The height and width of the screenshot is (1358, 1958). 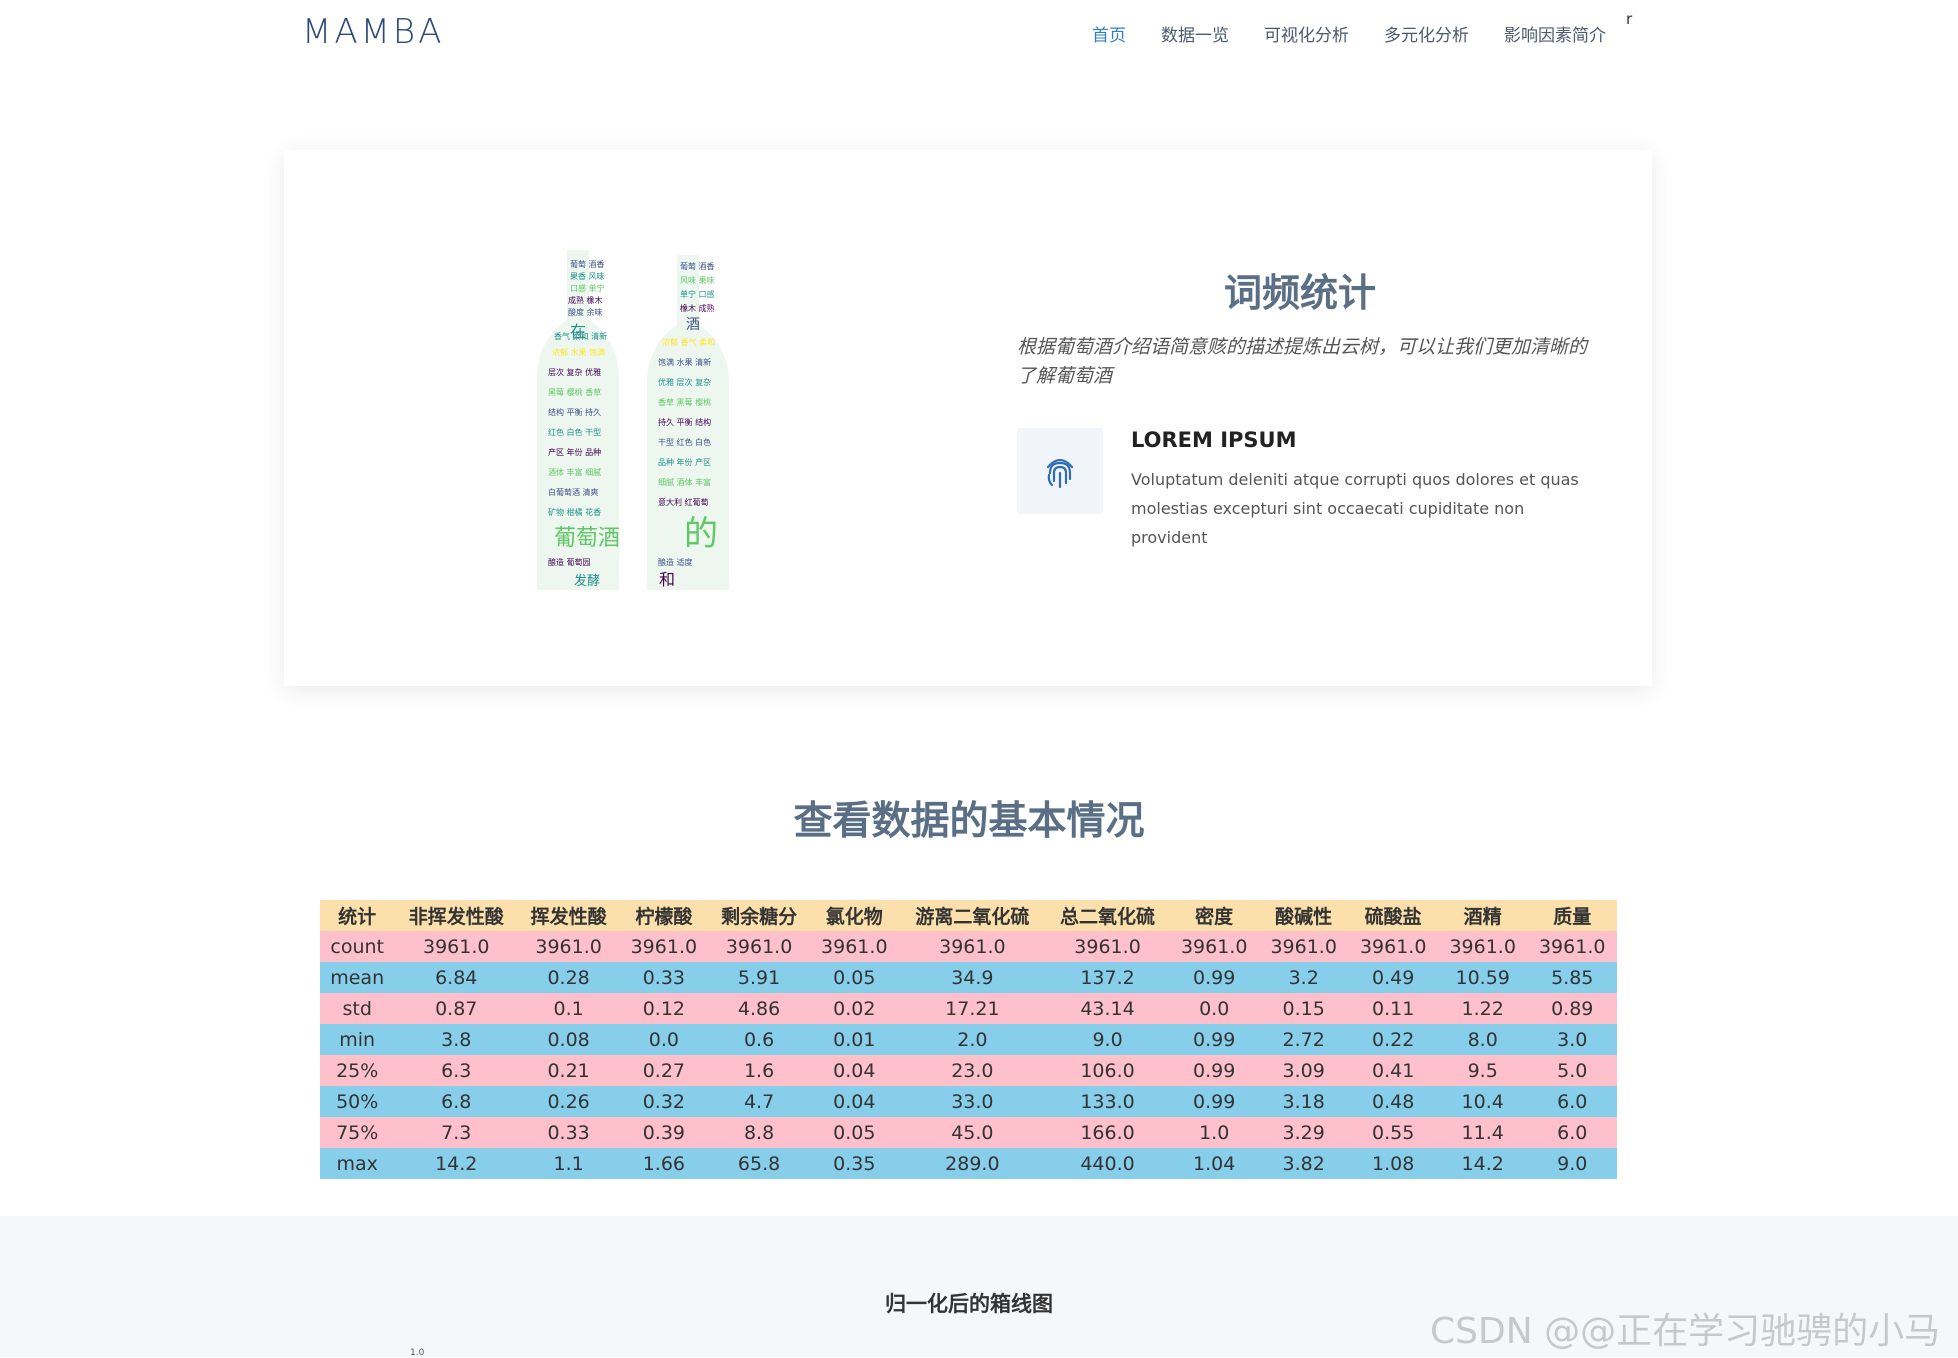 I want to click on table-cell: 1.1, so click(x=569, y=1163).